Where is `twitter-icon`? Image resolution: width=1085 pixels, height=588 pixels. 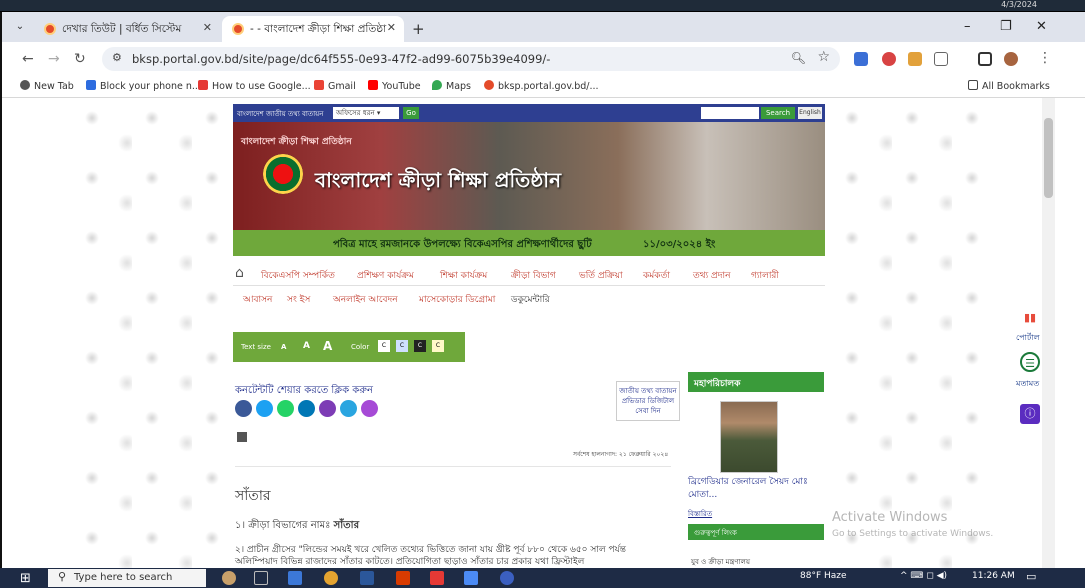
twitter-icon is located at coordinates (264, 408).